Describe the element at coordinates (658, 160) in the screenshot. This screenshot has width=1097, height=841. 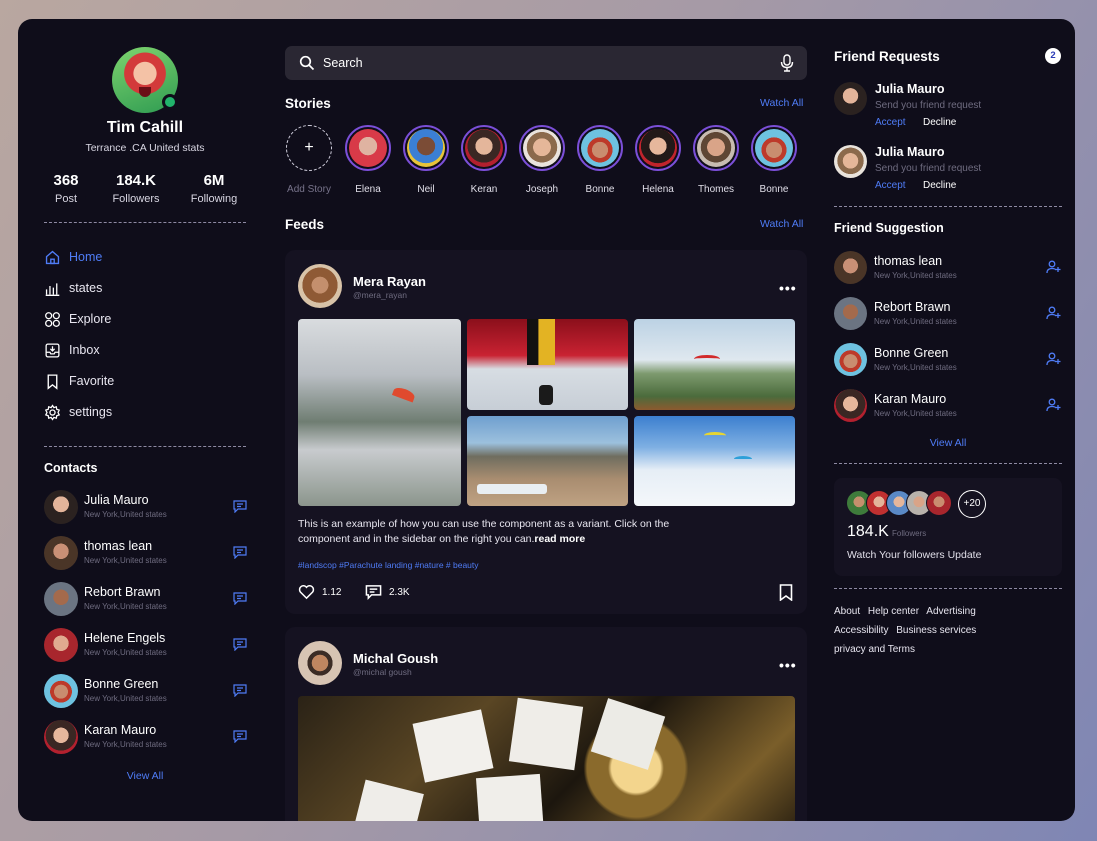
I see `story-item: Helena` at that location.